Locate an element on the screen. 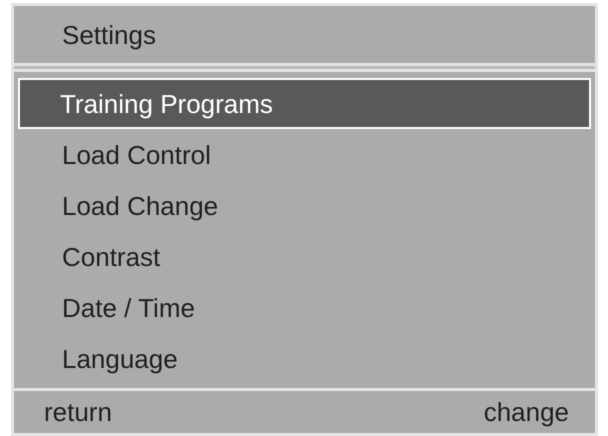 The width and height of the screenshot is (608, 436). menu-item: Load Control is located at coordinates (304, 154).